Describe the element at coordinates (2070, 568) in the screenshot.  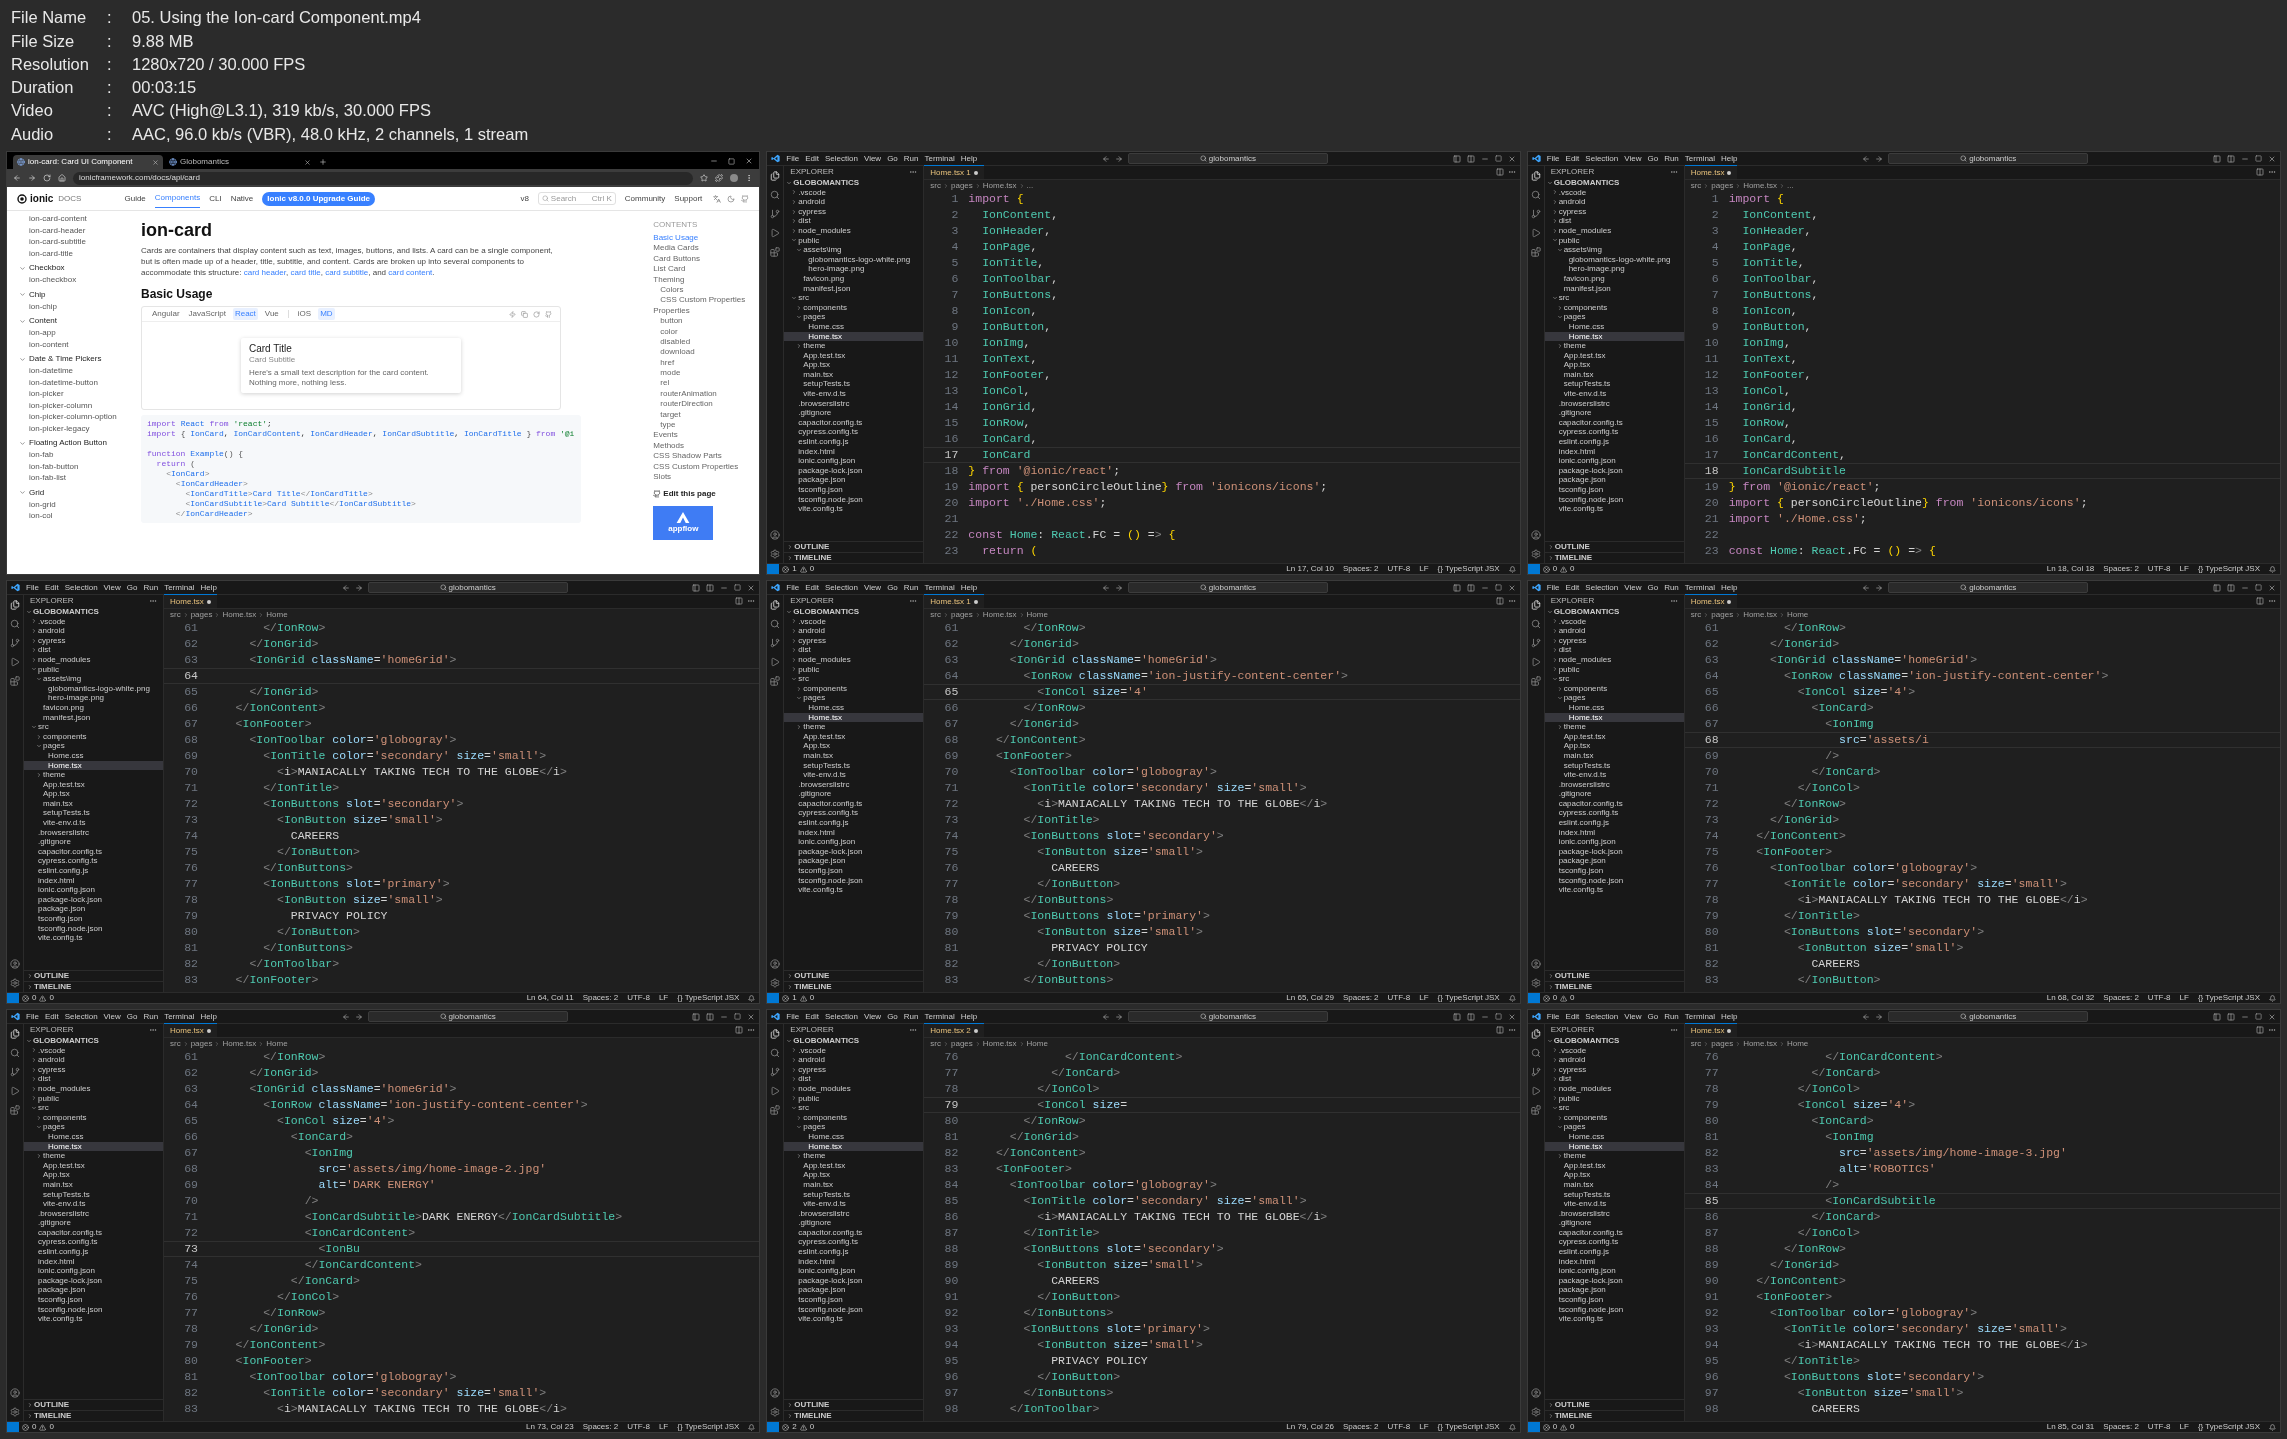
I see `status-item: Ln 18, Col 18` at that location.